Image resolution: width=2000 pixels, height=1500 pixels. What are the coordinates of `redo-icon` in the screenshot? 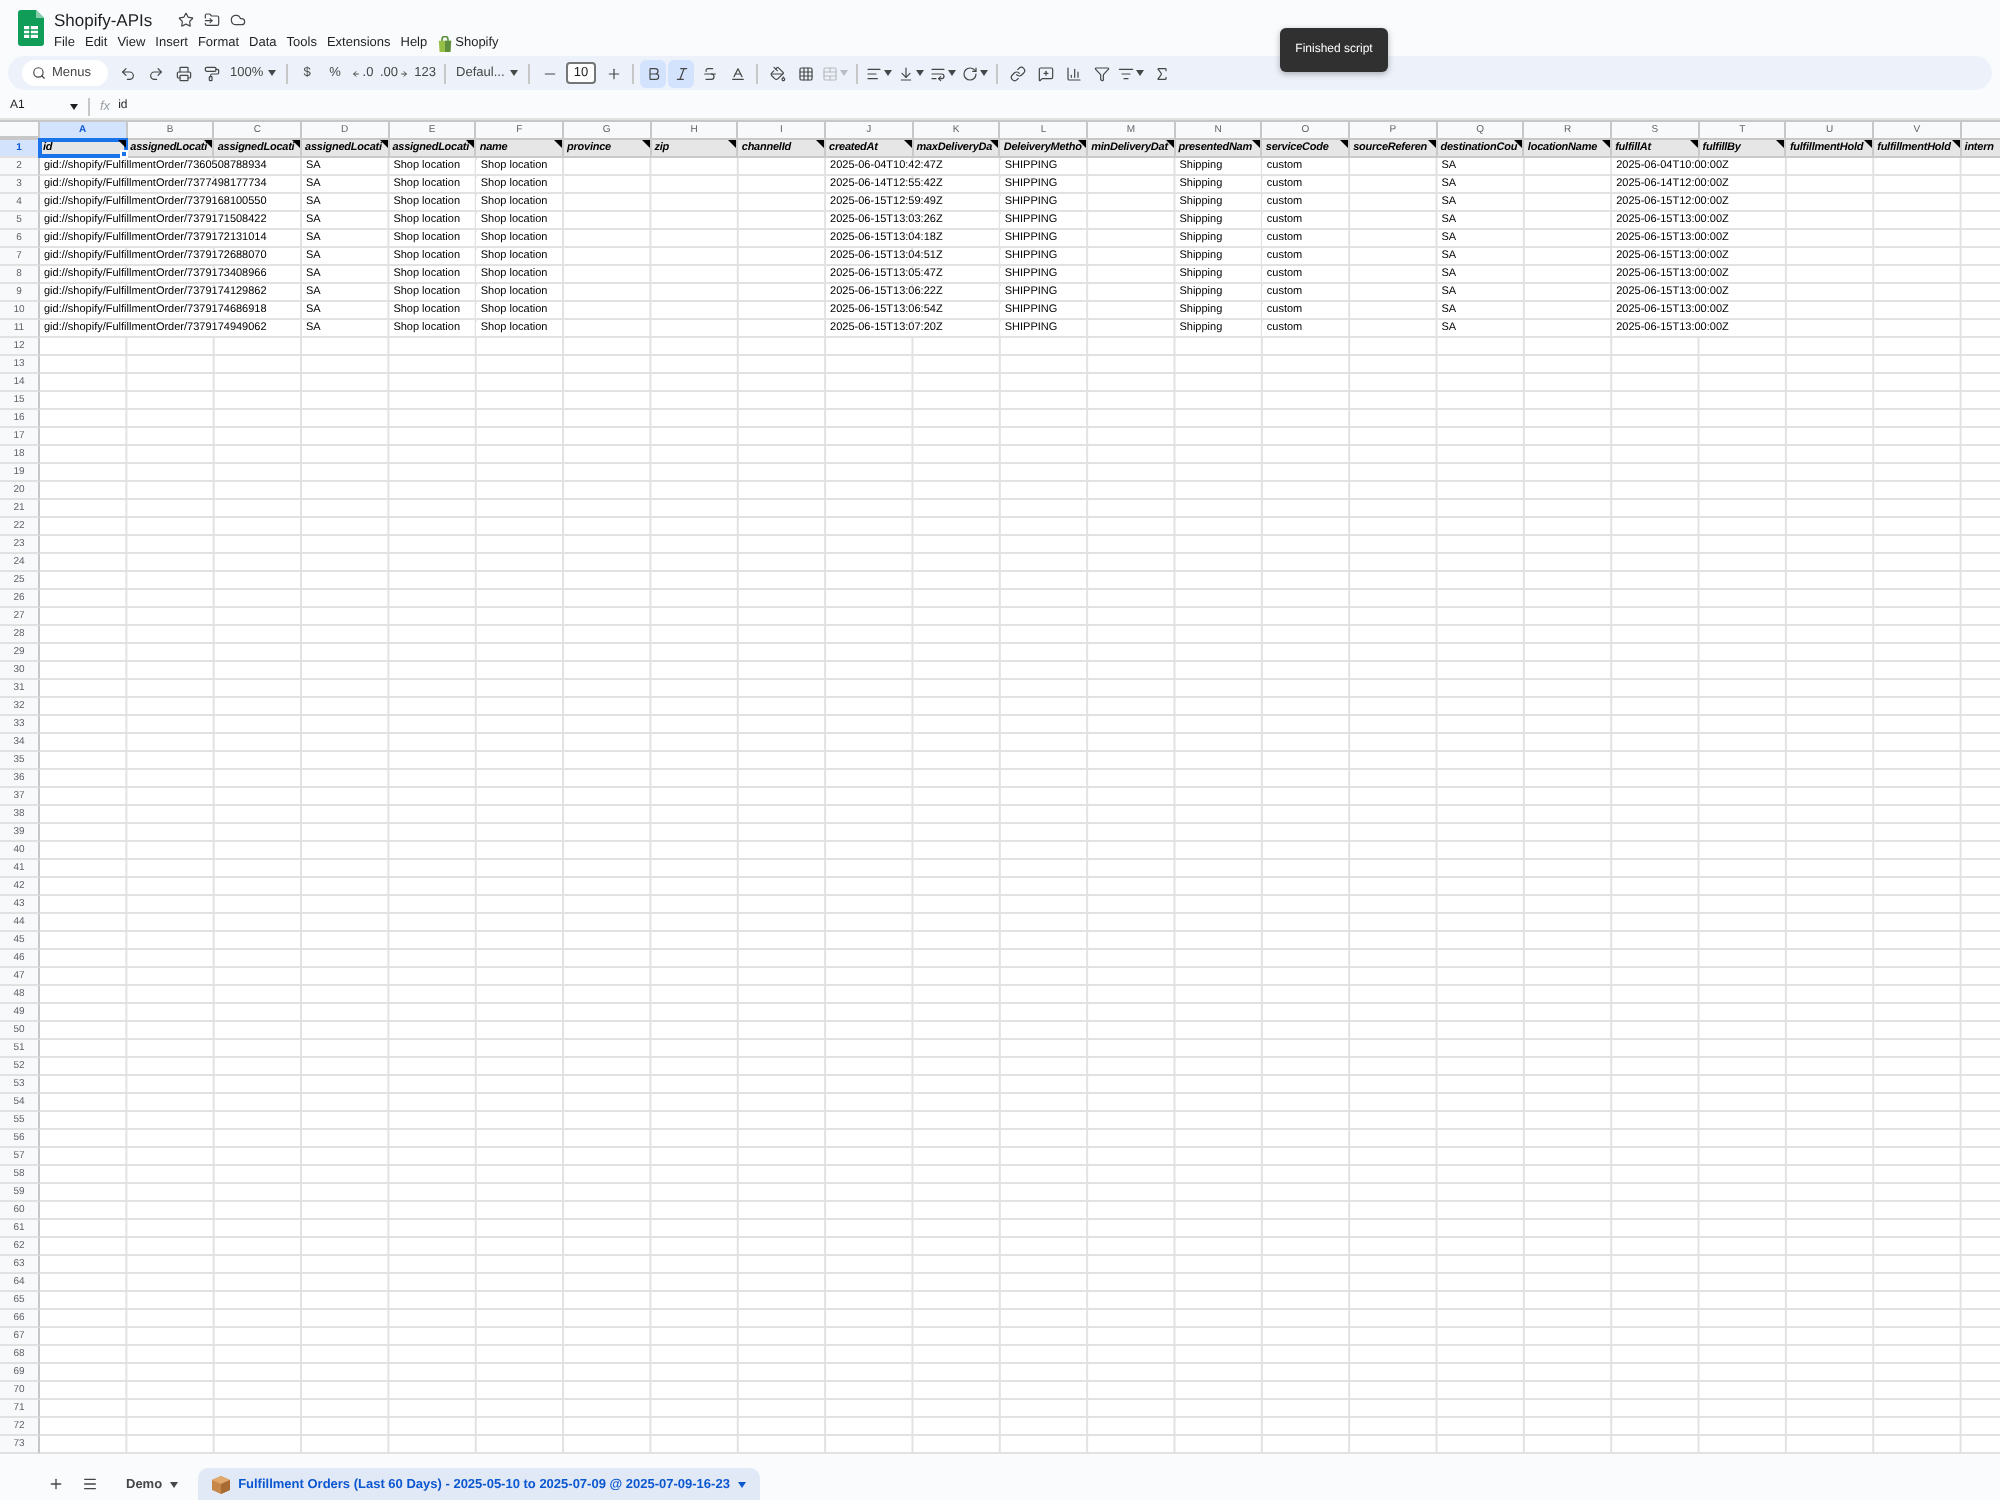 It's located at (155, 73).